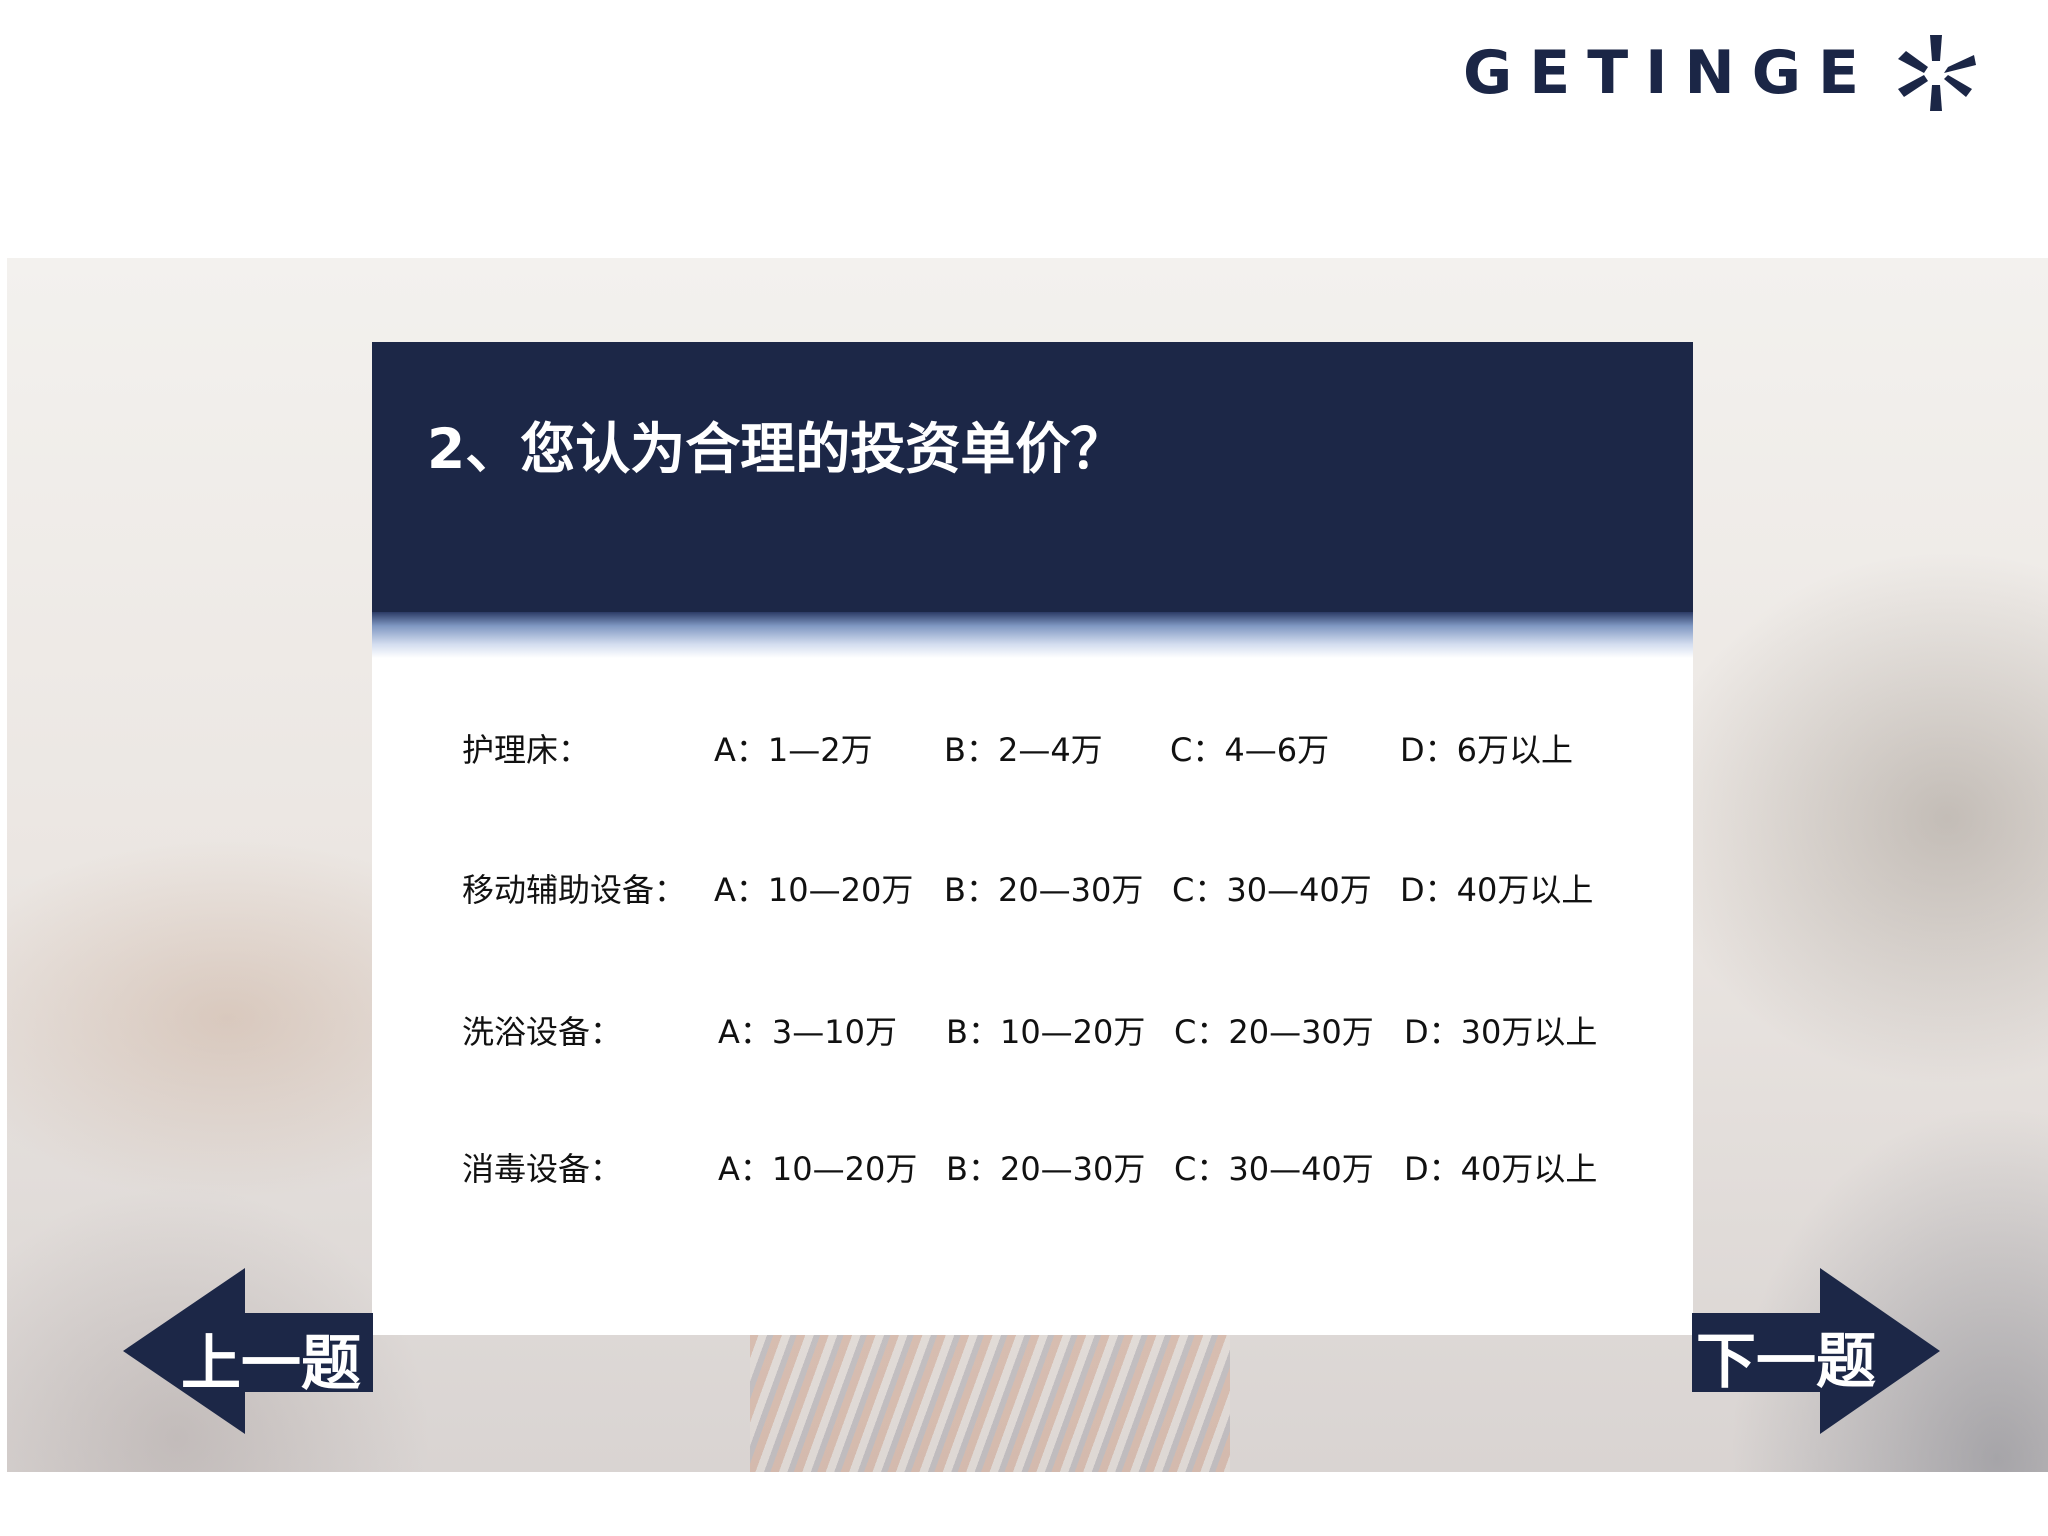  Describe the element at coordinates (793, 748) in the screenshot. I see `option-a: A：1—2万` at that location.